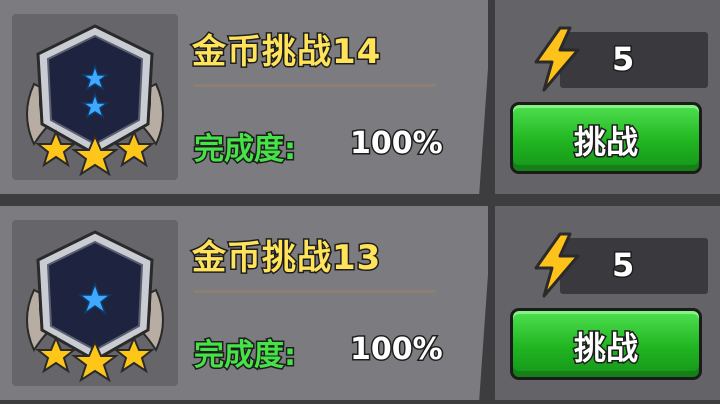  What do you see at coordinates (286, 258) in the screenshot?
I see `challenge-title: 金币挑战13` at bounding box center [286, 258].